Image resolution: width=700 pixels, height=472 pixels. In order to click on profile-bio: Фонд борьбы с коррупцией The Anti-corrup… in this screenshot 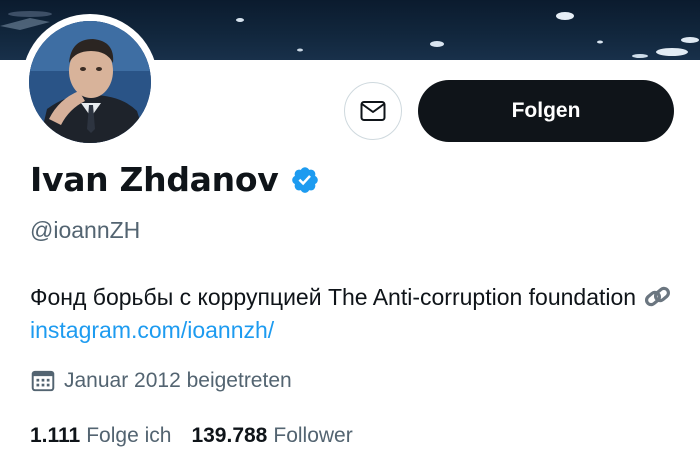, I will do `click(355, 314)`.